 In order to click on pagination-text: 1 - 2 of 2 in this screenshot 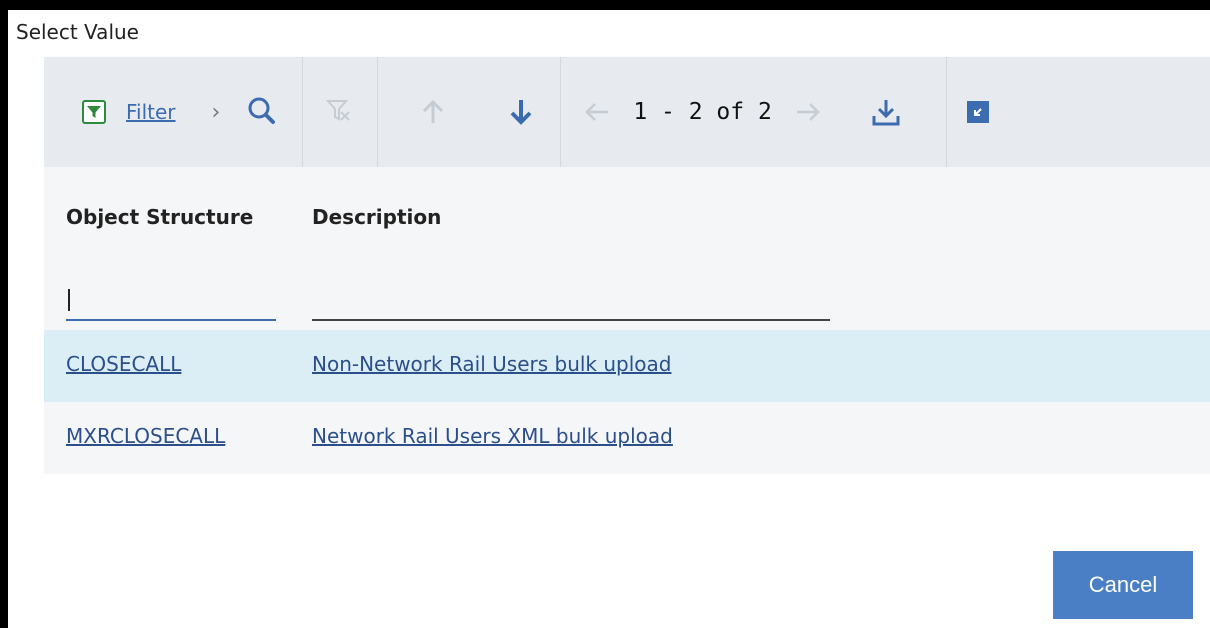, I will do `click(702, 112)`.